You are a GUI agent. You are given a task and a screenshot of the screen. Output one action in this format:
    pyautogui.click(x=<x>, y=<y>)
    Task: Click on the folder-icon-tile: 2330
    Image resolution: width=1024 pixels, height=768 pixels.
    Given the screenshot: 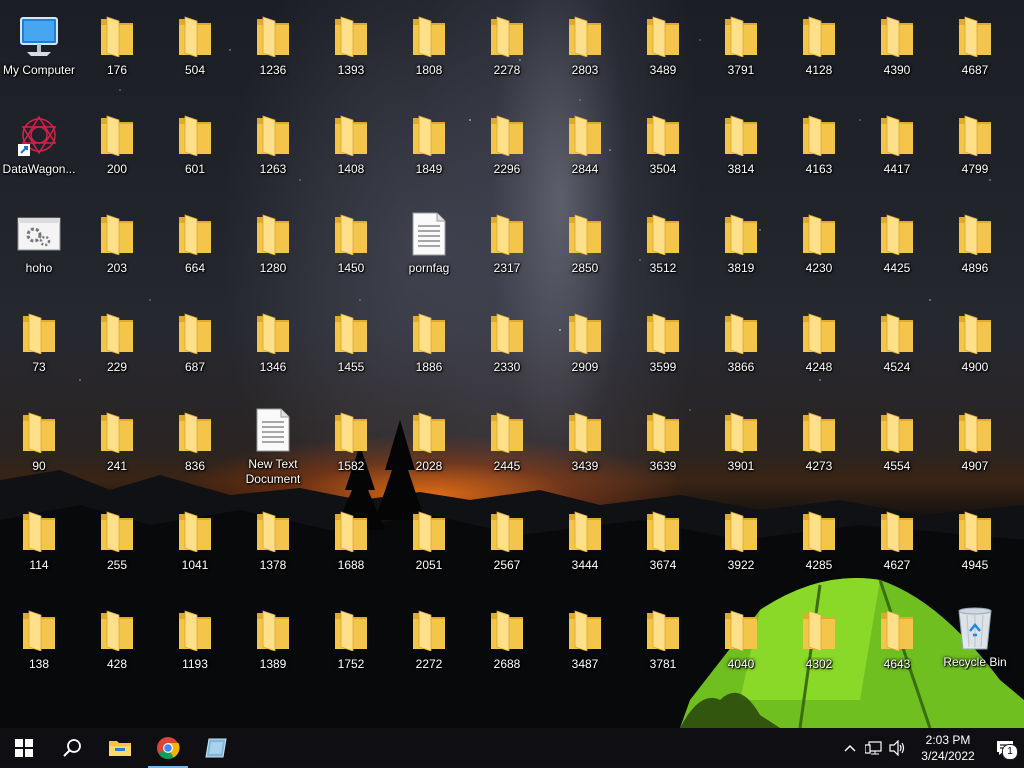 What is the action you would take?
    pyautogui.click(x=507, y=351)
    